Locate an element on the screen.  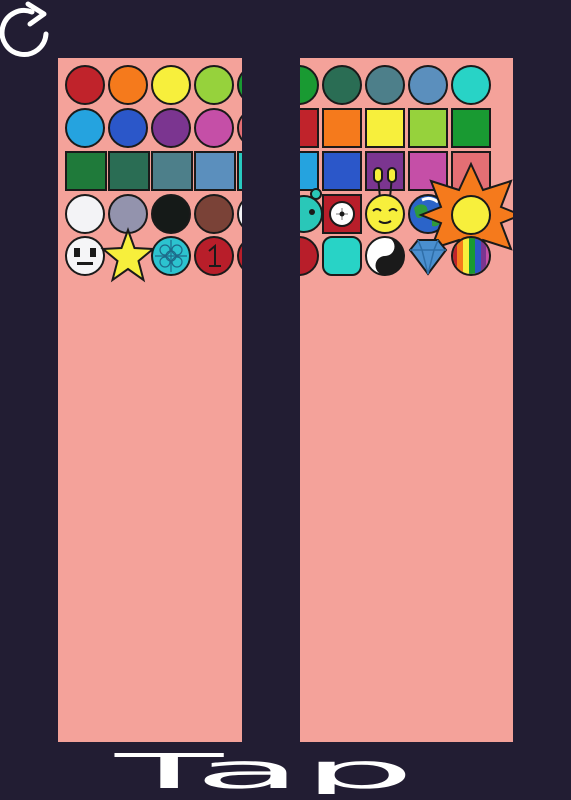
yellow-circle is located at coordinates (171, 85).